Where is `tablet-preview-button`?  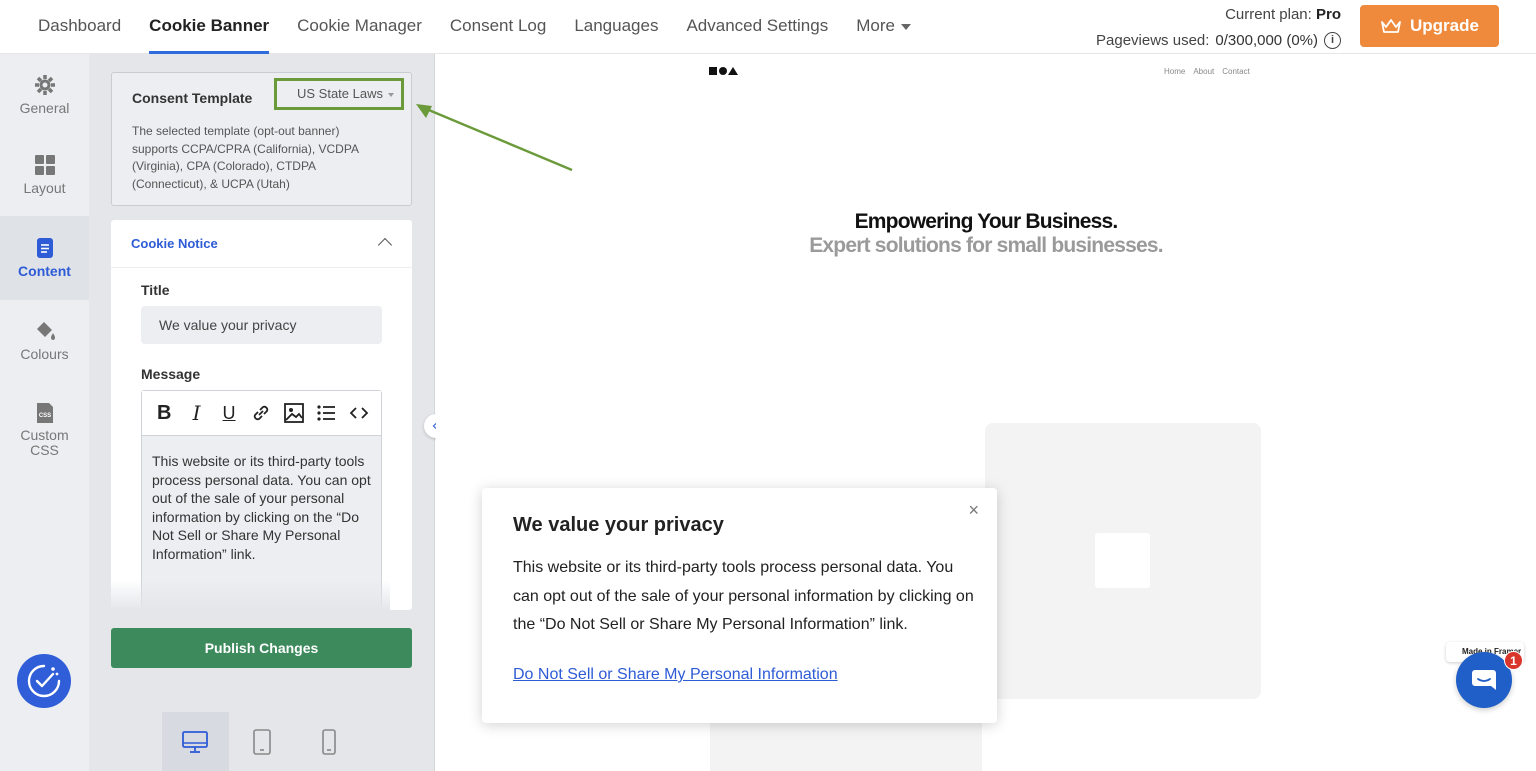
tablet-preview-button is located at coordinates (262, 741).